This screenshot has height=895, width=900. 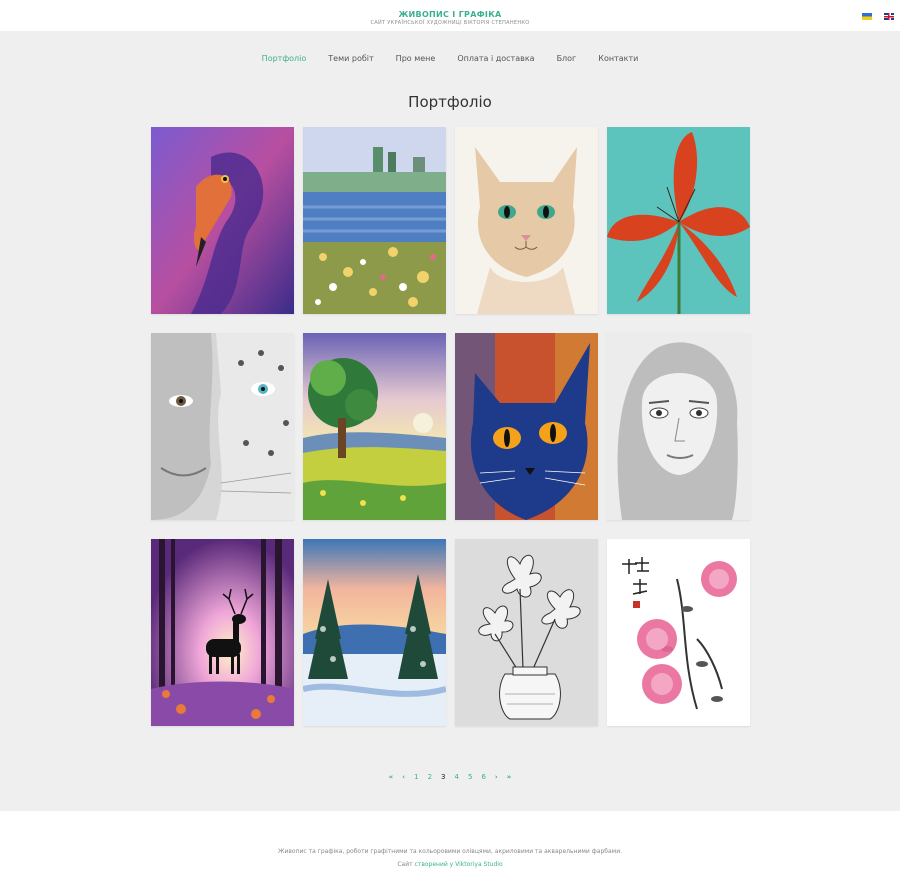 I want to click on artwork-flowers-vase, so click(x=526, y=632).